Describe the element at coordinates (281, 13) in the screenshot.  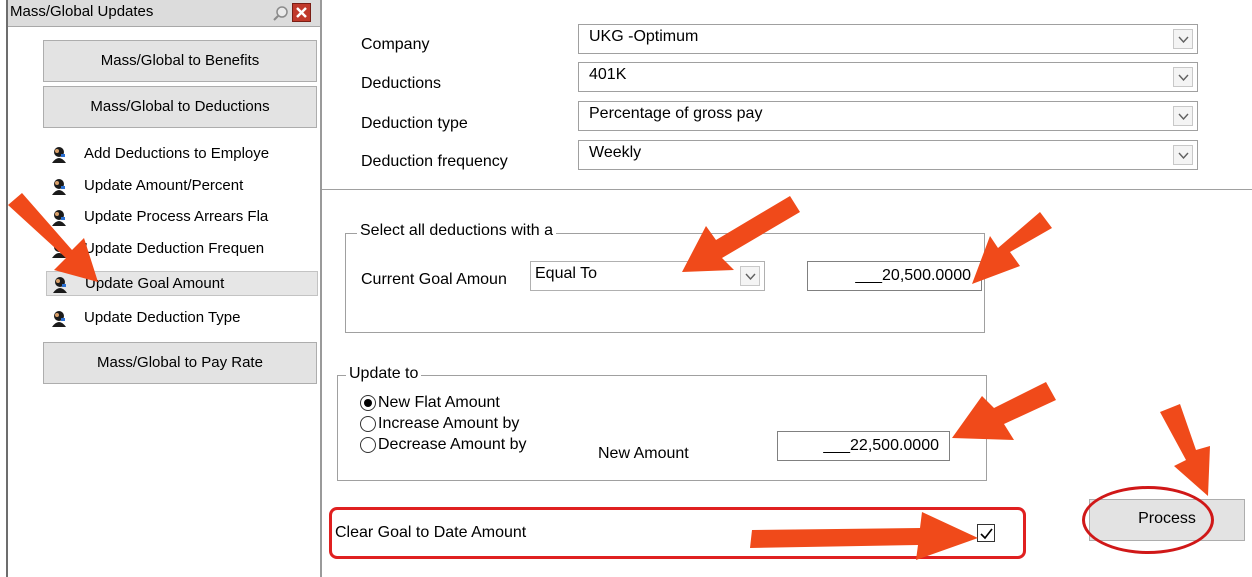
I see `pin-icon` at that location.